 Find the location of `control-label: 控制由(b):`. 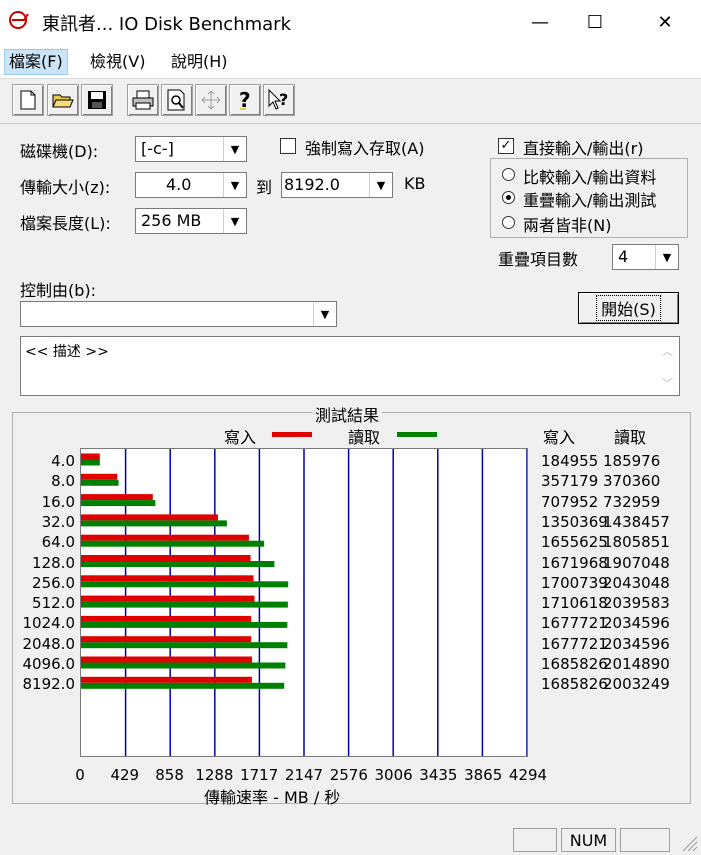

control-label: 控制由(b): is located at coordinates (58, 290).